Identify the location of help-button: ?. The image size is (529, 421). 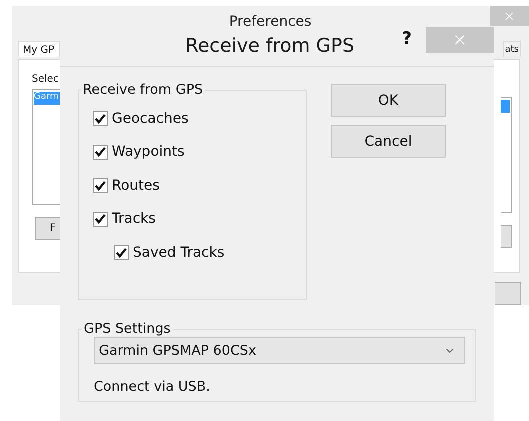
(407, 39).